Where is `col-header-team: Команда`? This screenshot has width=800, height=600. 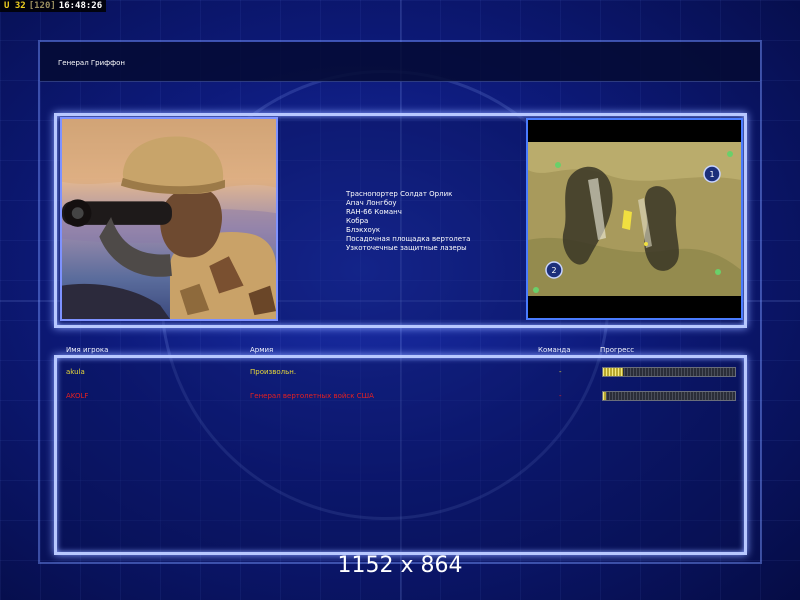 col-header-team: Команда is located at coordinates (554, 350).